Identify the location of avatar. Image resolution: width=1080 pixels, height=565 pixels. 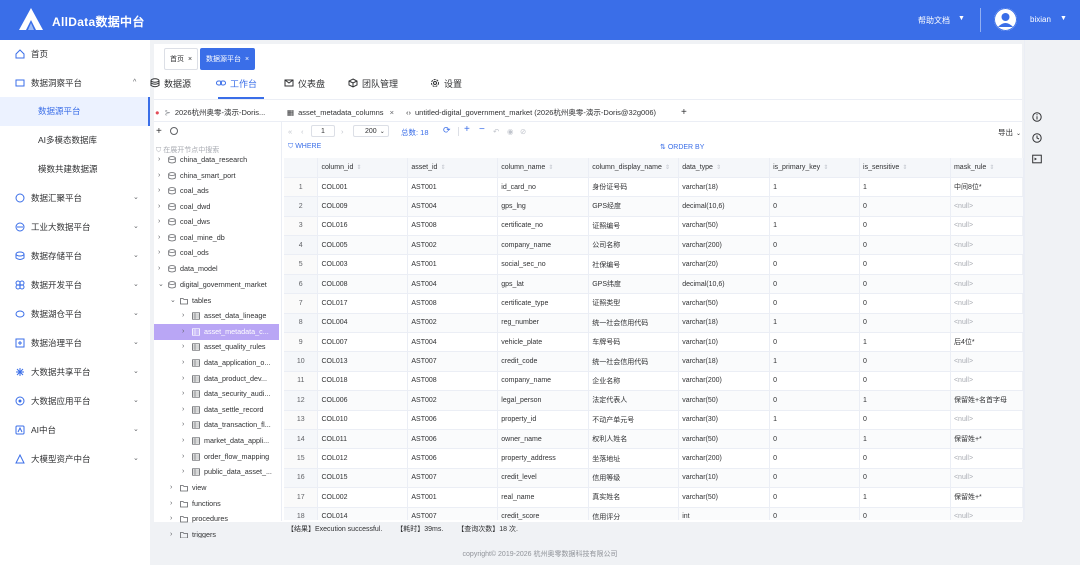
(1005, 19).